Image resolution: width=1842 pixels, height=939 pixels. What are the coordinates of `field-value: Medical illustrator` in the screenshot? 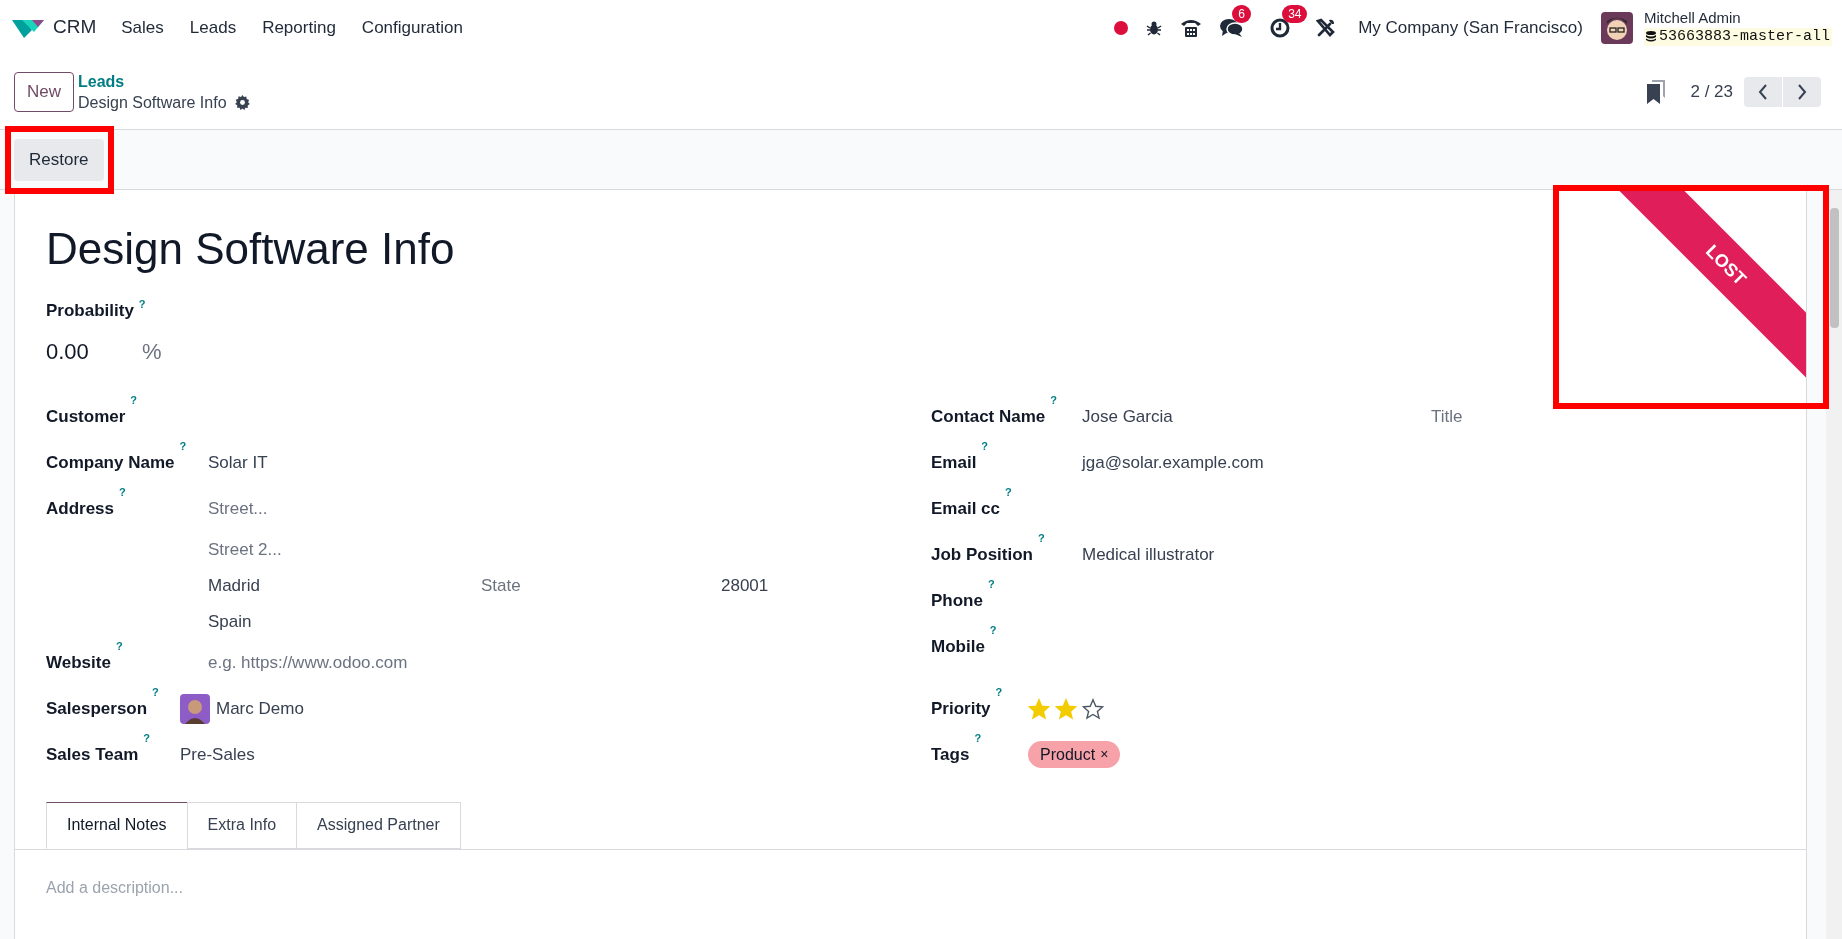 It's located at (1148, 554).